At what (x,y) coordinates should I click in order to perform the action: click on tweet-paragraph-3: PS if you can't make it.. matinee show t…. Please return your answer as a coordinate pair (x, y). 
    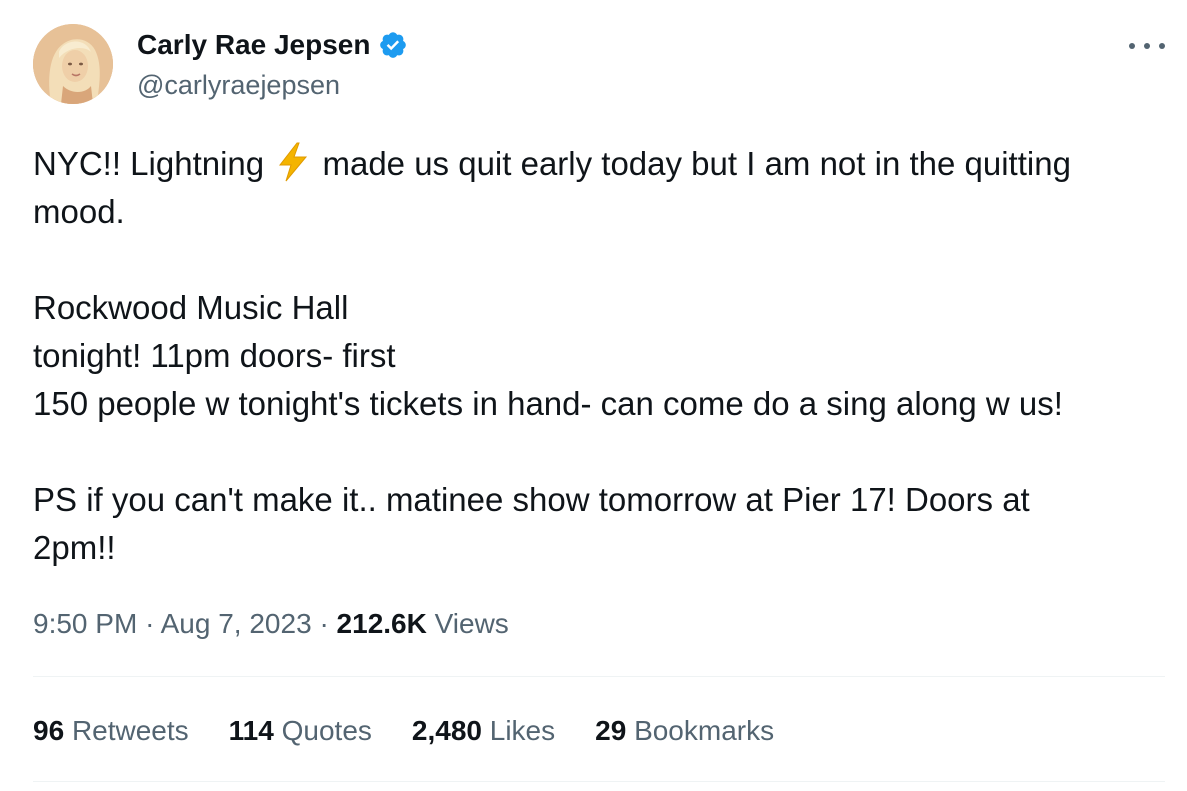
    Looking at the image, I should click on (536, 523).